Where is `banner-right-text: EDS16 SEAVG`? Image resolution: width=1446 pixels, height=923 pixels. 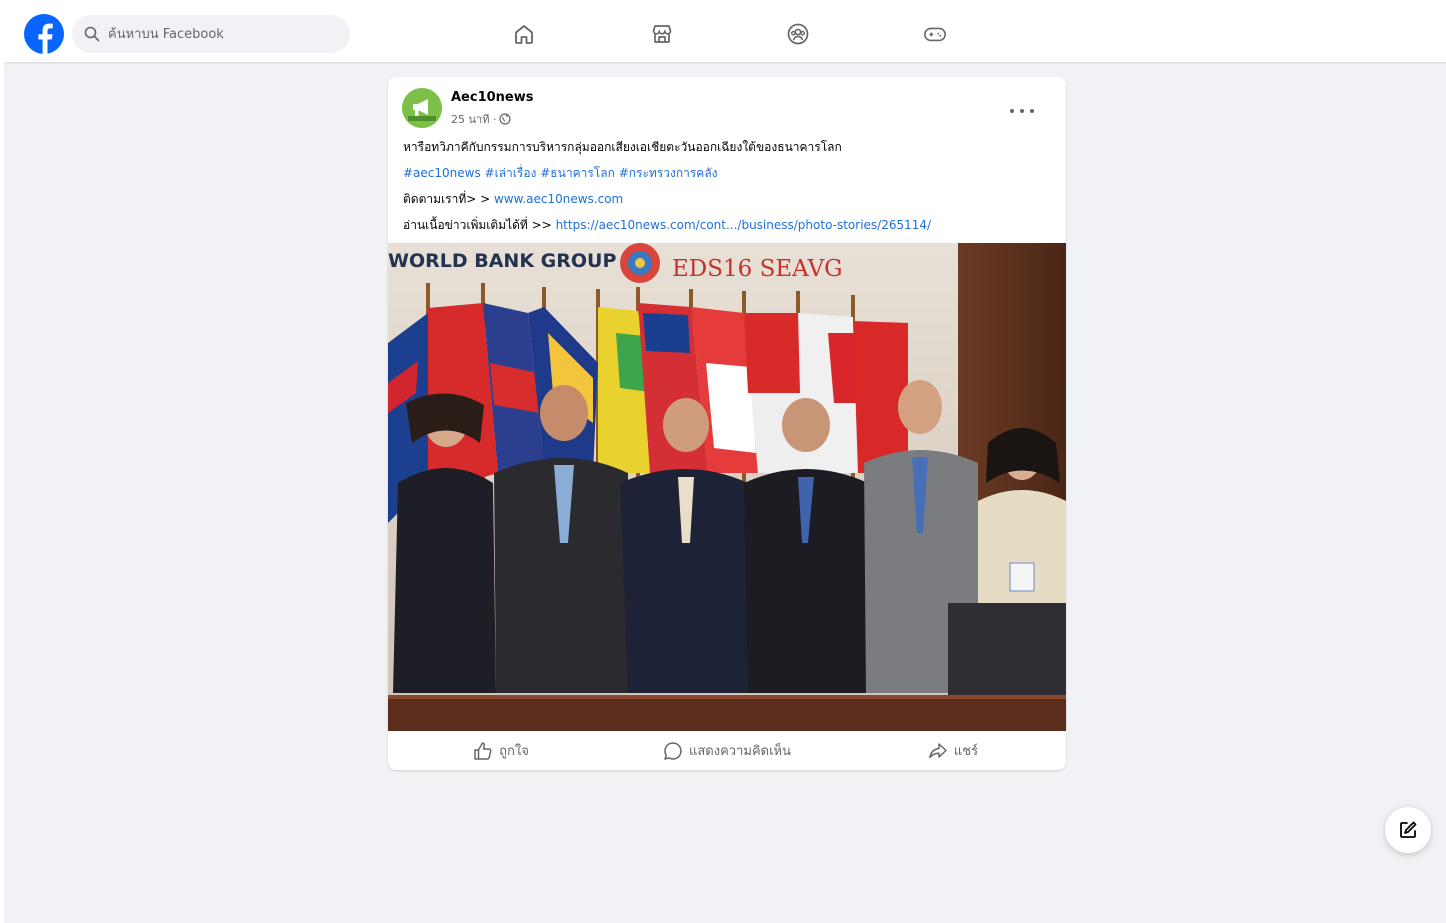
banner-right-text: EDS16 SEAVG is located at coordinates (757, 269).